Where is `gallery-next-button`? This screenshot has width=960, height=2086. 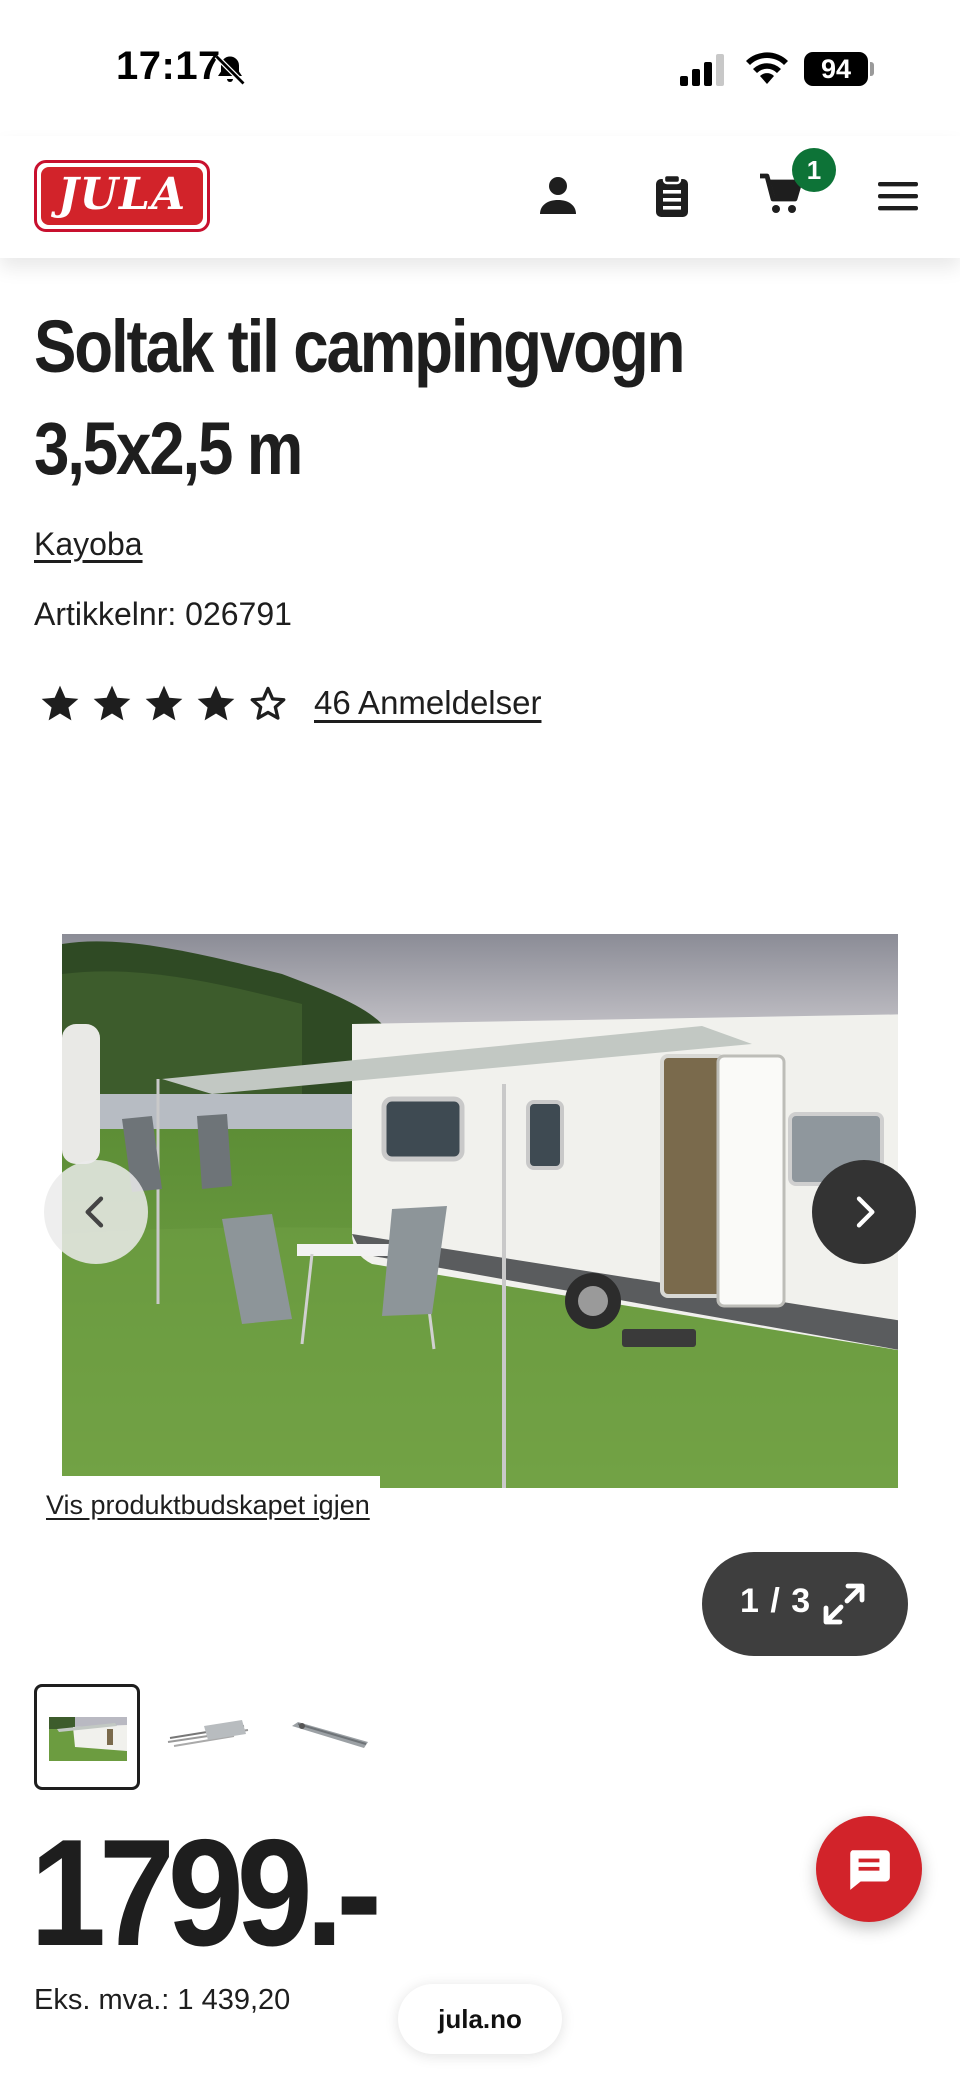
gallery-next-button is located at coordinates (864, 1212).